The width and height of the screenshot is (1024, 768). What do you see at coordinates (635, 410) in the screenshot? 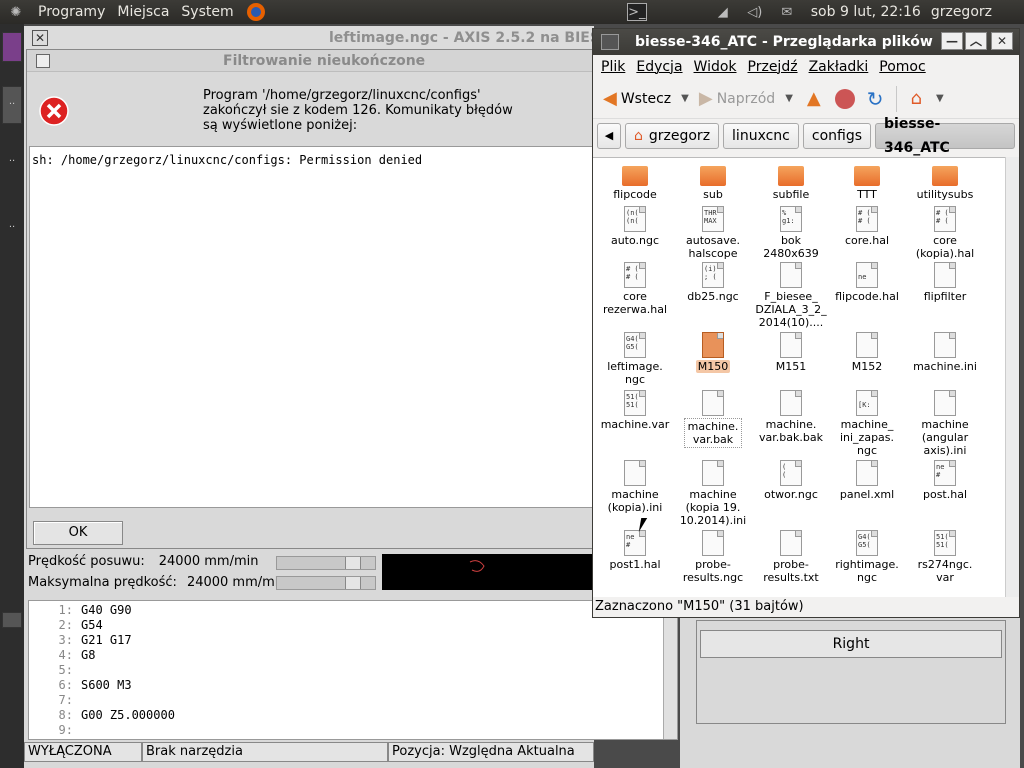
I see `file-item: 51( 51(machine.var` at bounding box center [635, 410].